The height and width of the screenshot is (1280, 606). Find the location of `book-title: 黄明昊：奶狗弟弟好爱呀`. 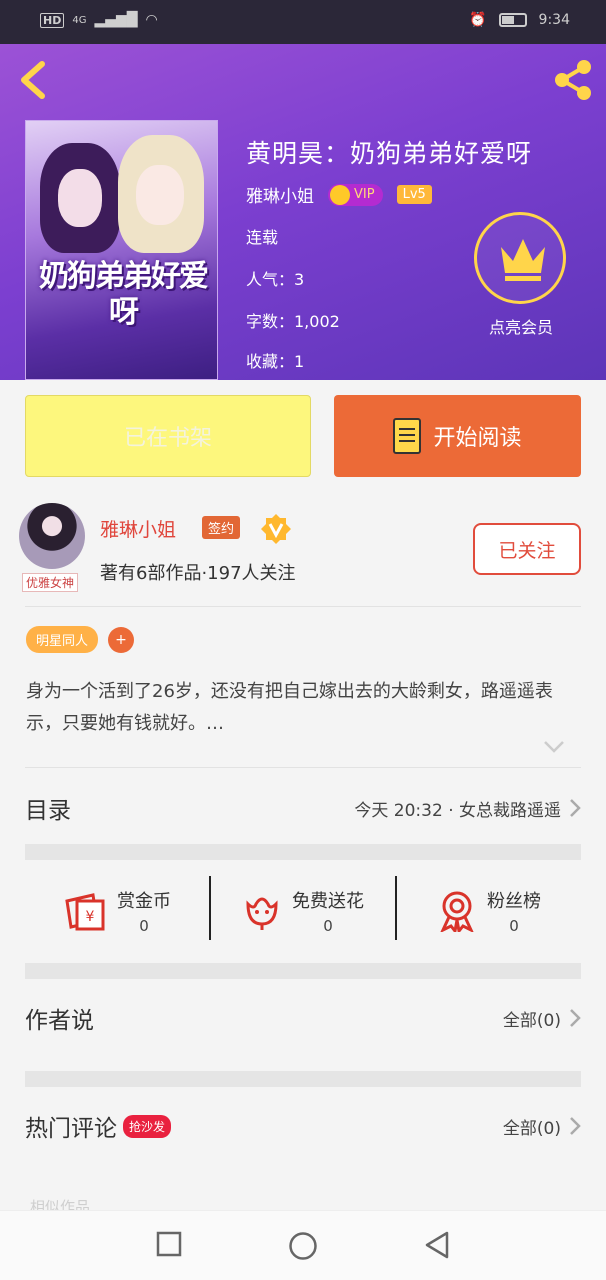

book-title: 黄明昊：奶狗弟弟好爱呀 is located at coordinates (389, 153).